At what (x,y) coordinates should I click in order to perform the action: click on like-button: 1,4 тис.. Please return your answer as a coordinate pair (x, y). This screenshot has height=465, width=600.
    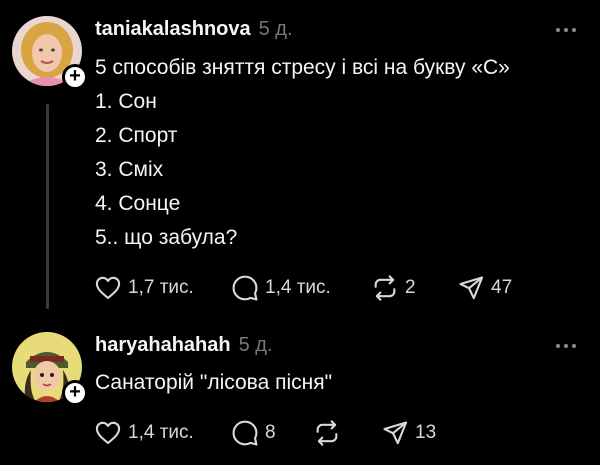
    Looking at the image, I should click on (162, 433).